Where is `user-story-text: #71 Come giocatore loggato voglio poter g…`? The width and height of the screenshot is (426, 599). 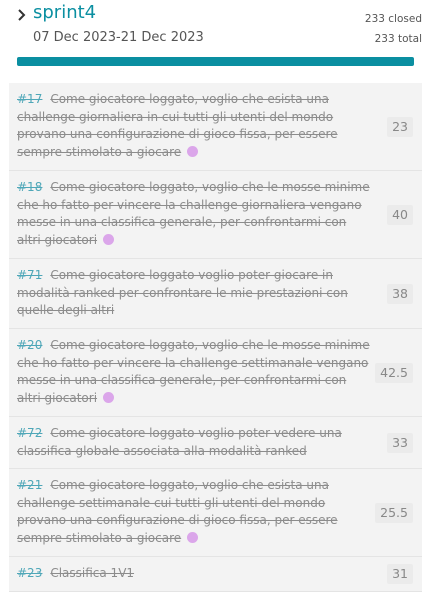 user-story-text: #71 Come giocatore loggato voglio poter g… is located at coordinates (194, 293).